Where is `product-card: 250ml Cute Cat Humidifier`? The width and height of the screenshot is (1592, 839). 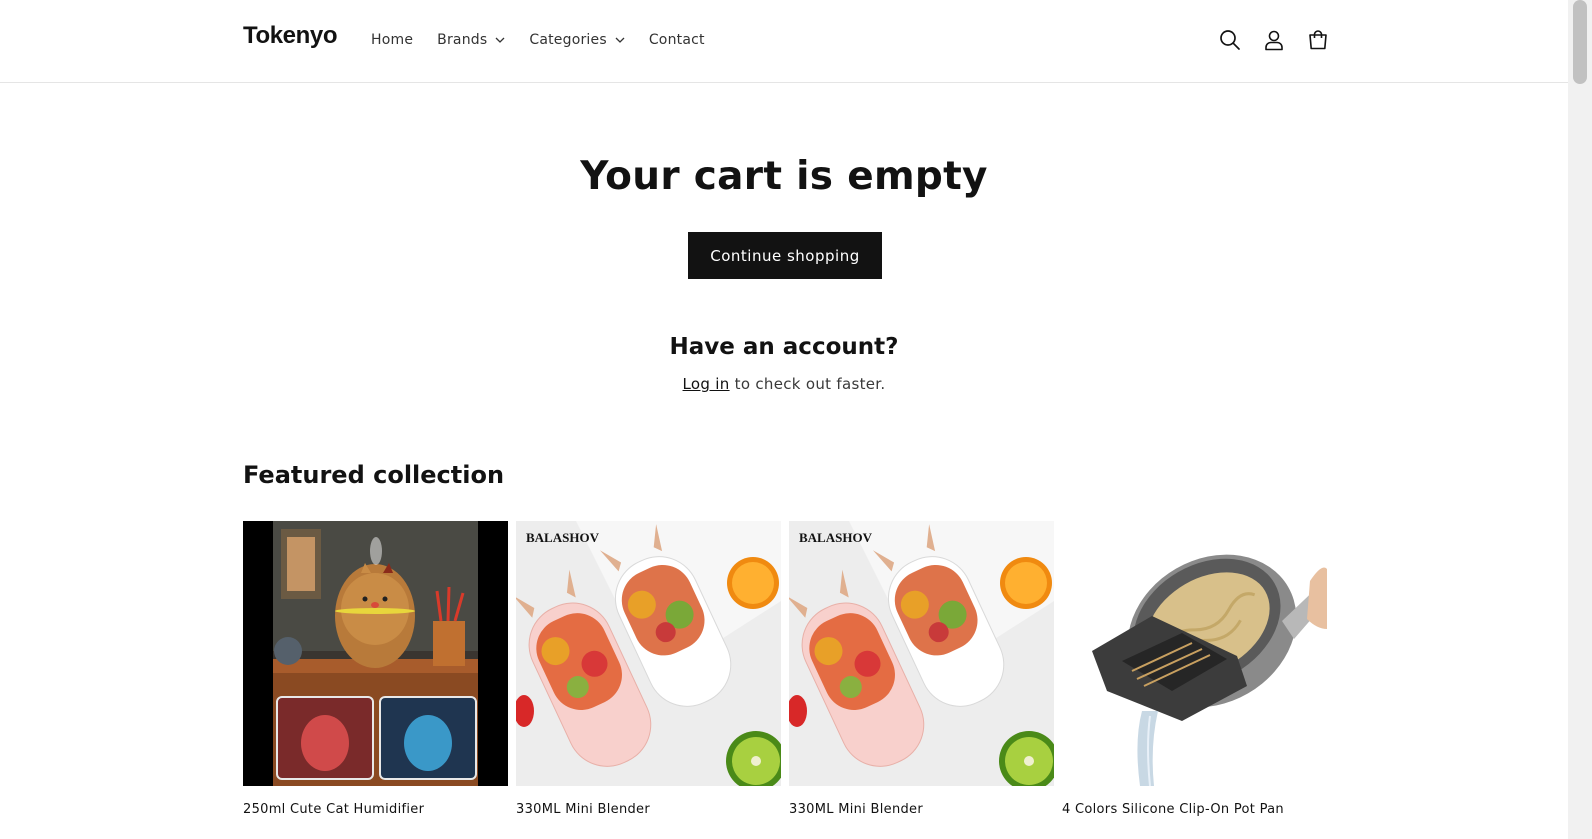 product-card: 250ml Cute Cat Humidifier is located at coordinates (375, 669).